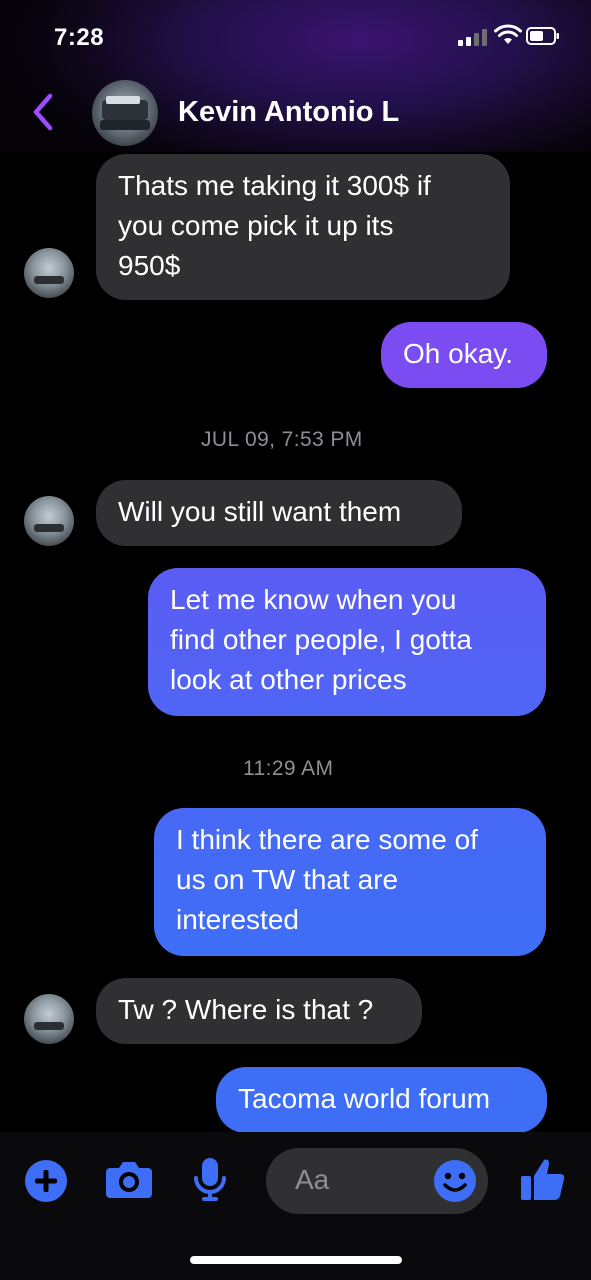 The image size is (591, 1280). What do you see at coordinates (543, 1179) in the screenshot?
I see `thumbs-up-icon` at bounding box center [543, 1179].